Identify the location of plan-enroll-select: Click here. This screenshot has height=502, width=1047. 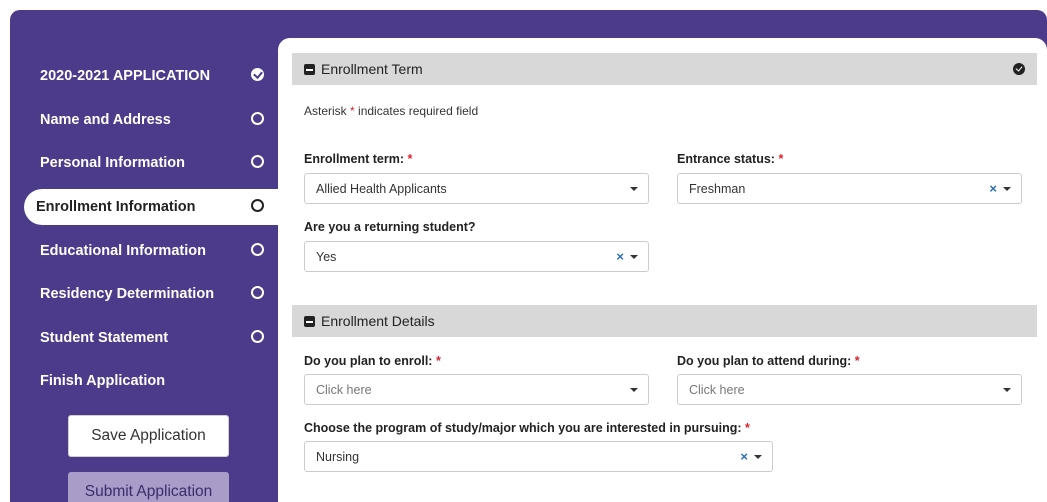
(476, 389).